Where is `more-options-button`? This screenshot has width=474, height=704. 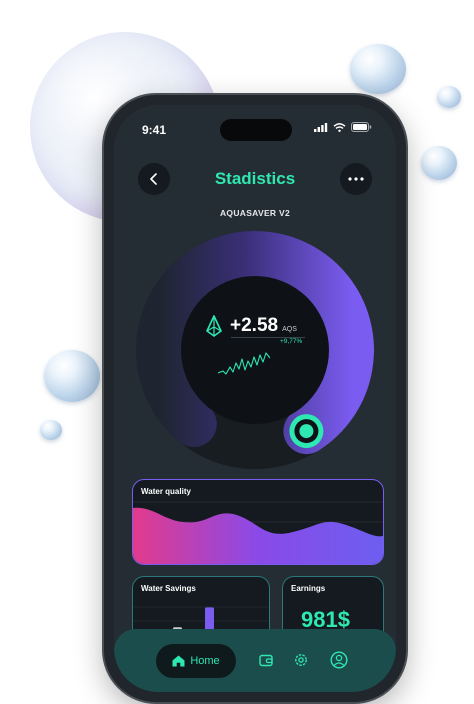
more-options-button is located at coordinates (356, 179).